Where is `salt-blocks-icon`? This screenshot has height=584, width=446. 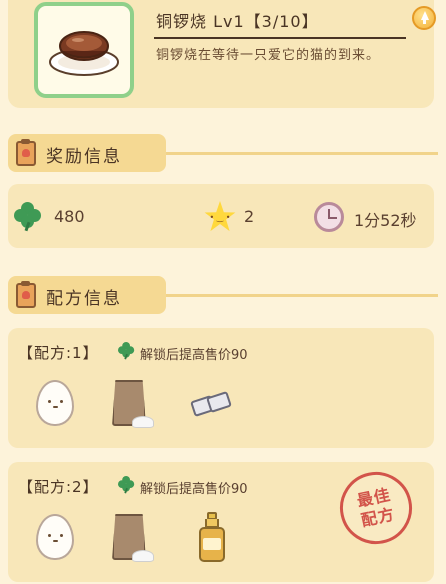
salt-blocks-icon is located at coordinates (213, 405).